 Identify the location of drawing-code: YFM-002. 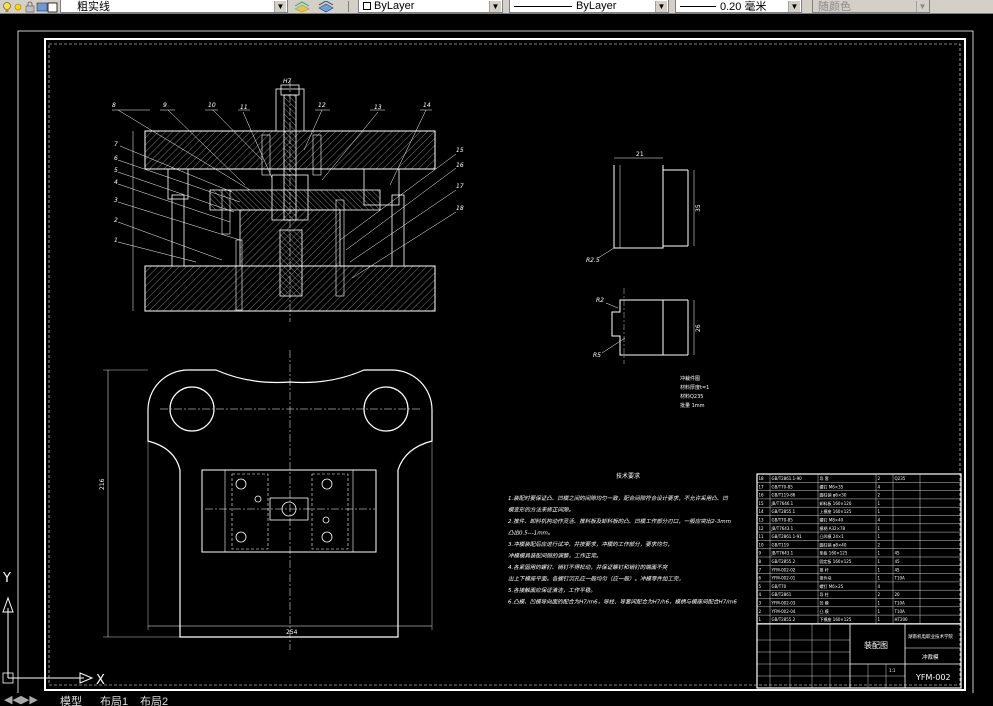
(933, 677).